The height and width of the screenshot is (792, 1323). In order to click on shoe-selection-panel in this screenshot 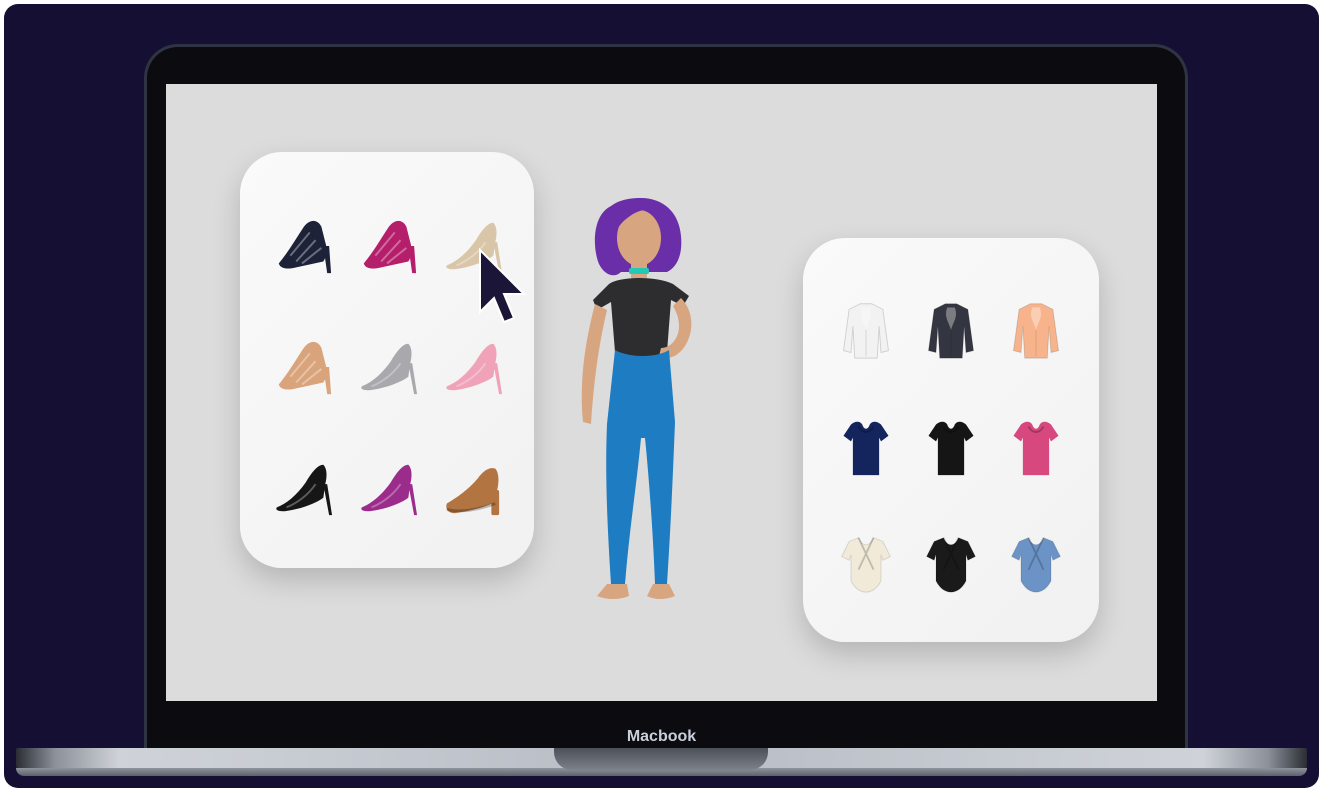, I will do `click(387, 360)`.